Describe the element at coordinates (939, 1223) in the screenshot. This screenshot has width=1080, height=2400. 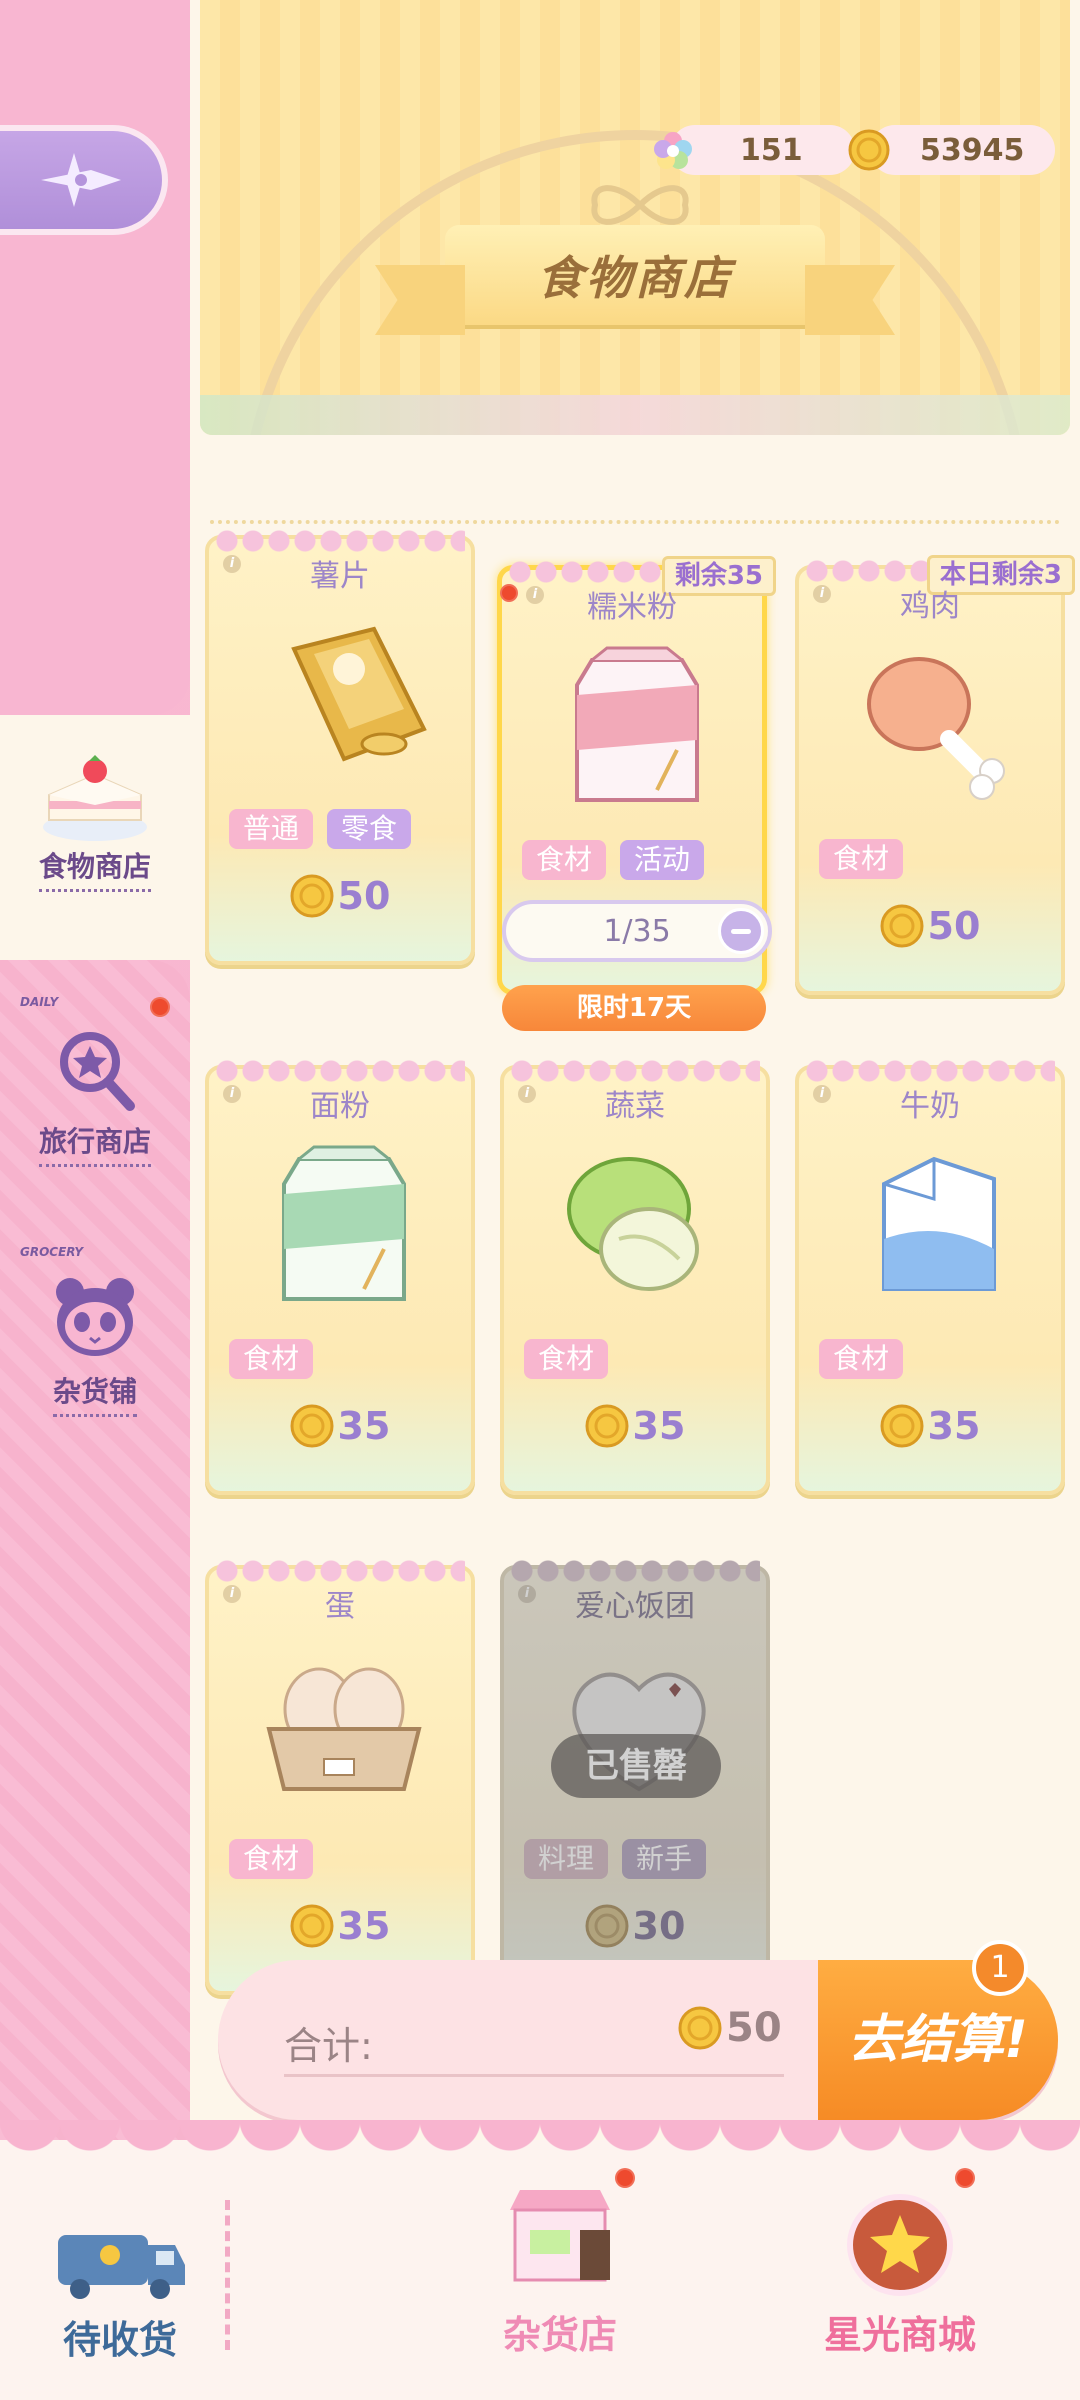
I see `milk-carton-icon` at that location.